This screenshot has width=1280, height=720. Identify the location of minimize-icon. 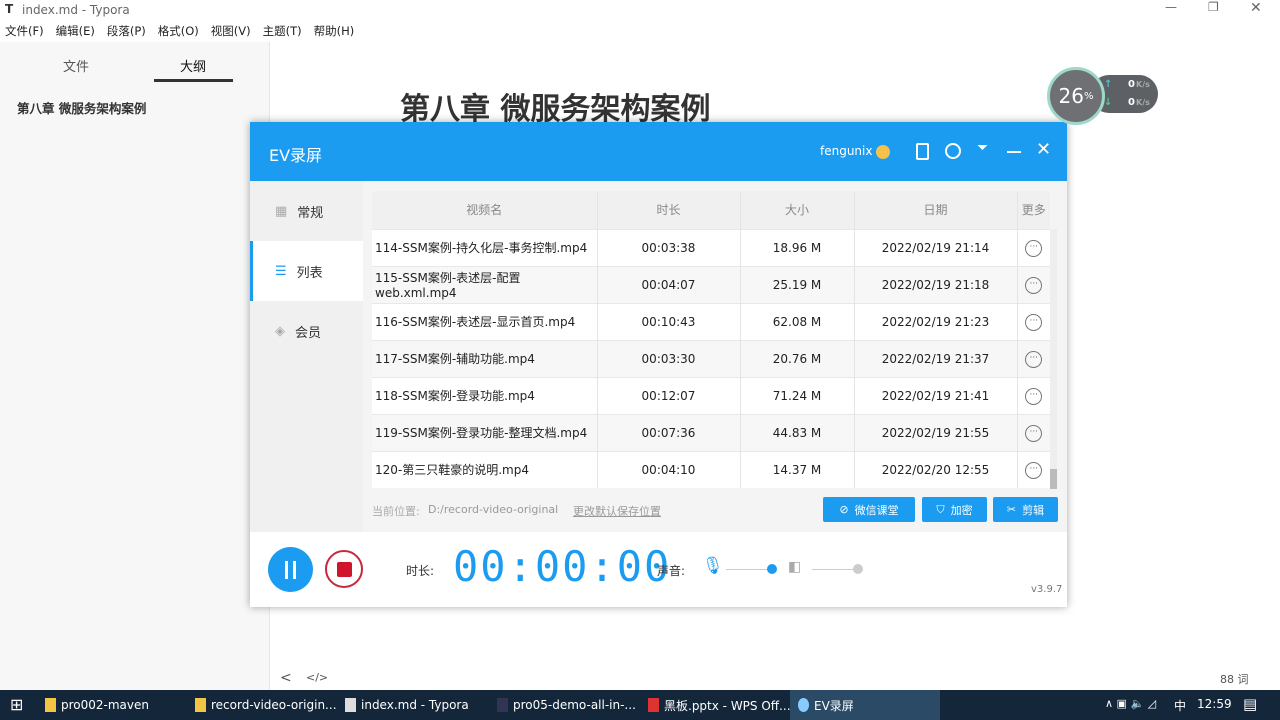
(1014, 152).